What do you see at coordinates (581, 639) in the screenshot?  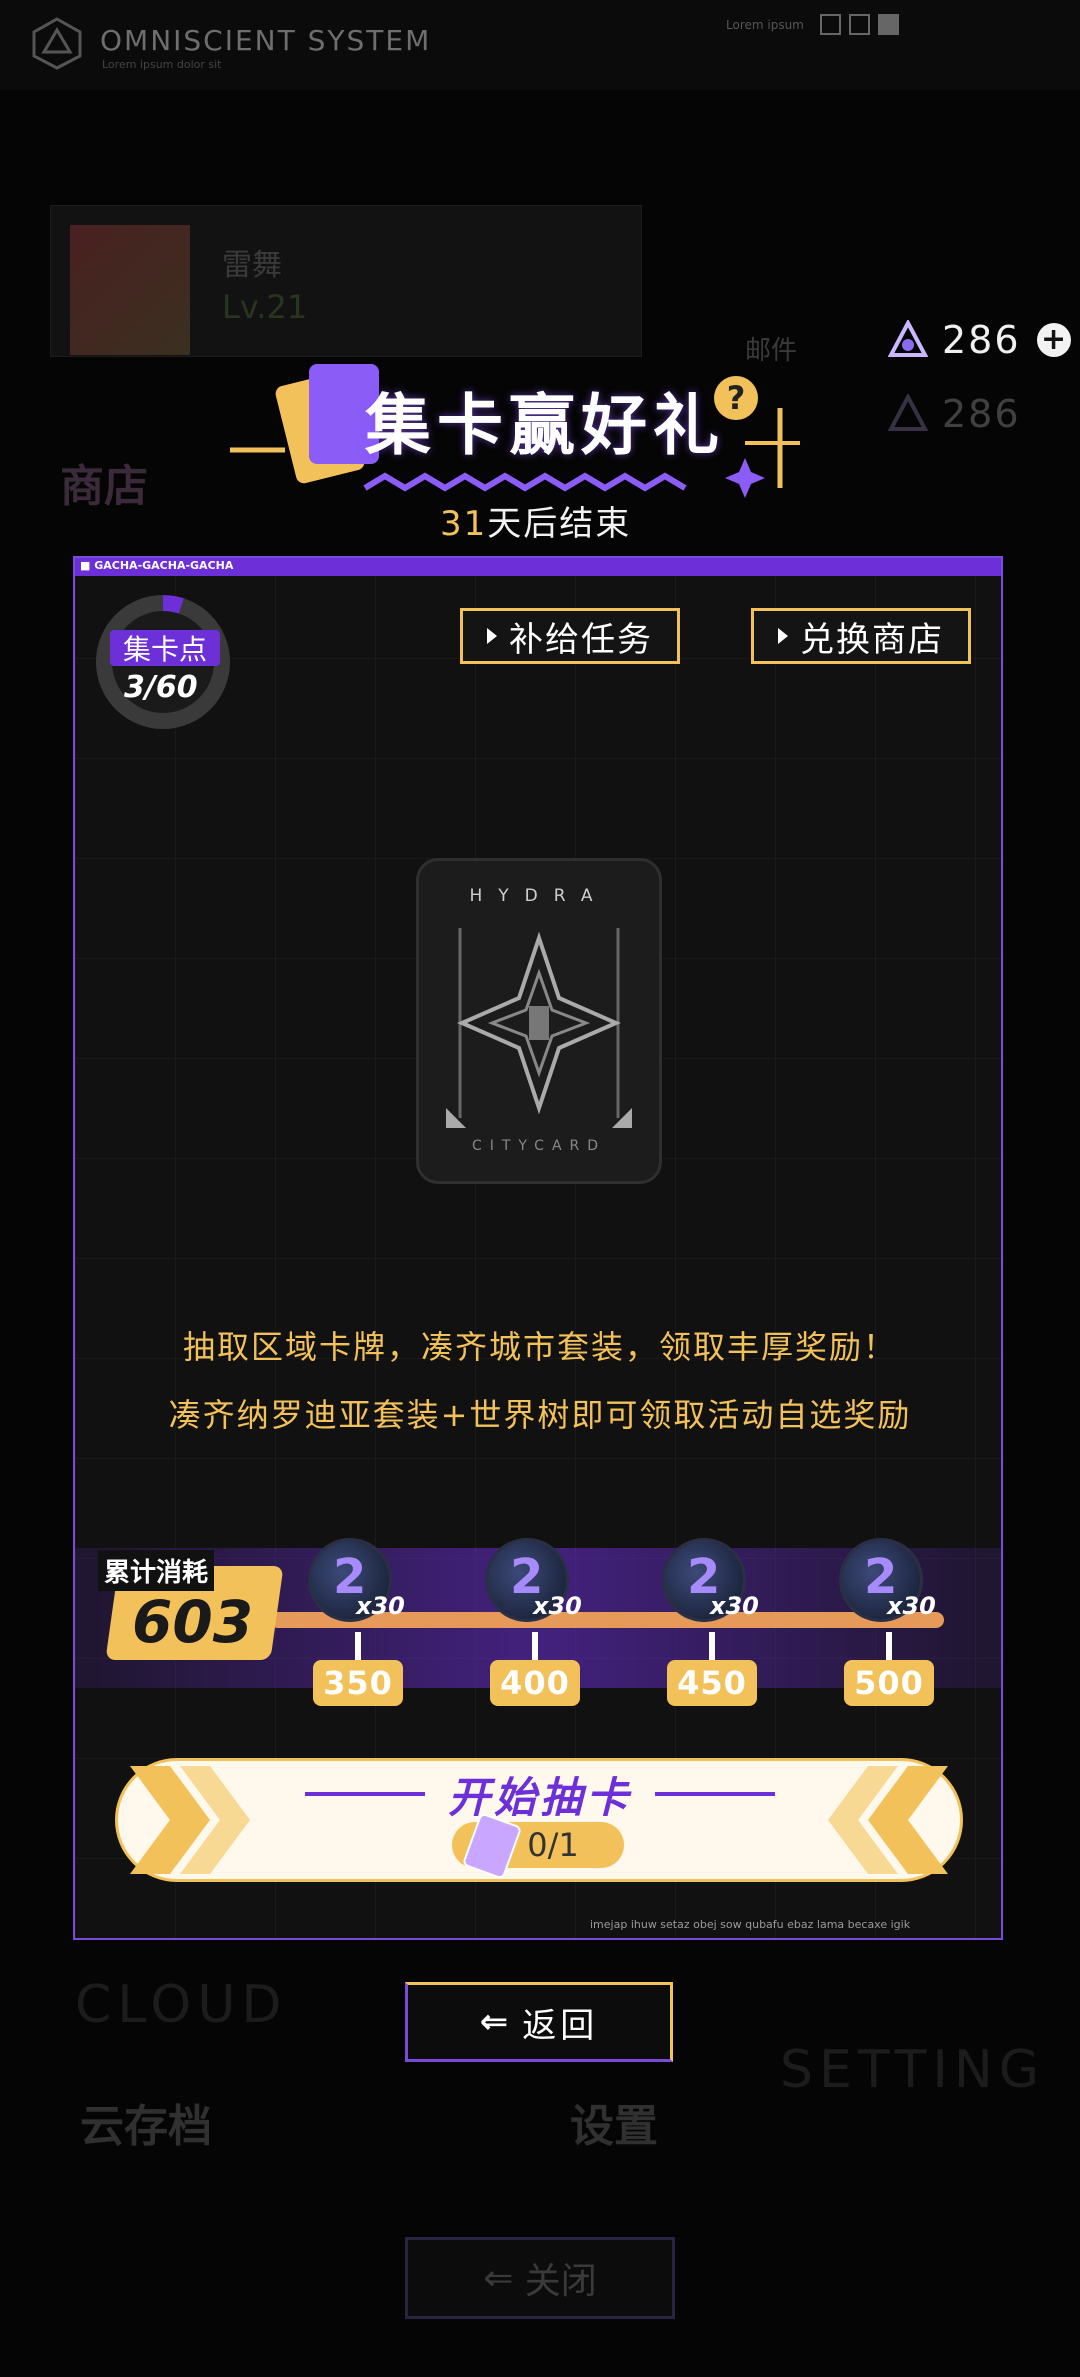 I see `supply-task-label: 补给任务` at bounding box center [581, 639].